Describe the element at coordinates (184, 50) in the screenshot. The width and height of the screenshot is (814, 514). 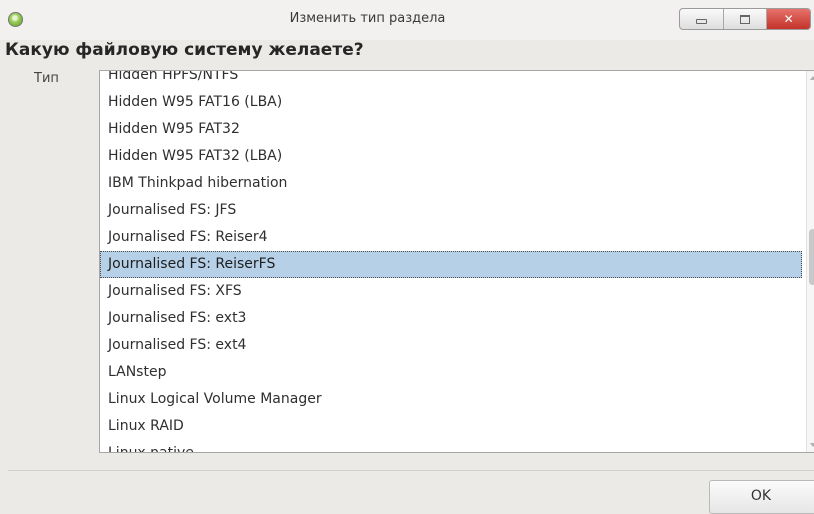
I see `dialog-heading: Какую файловую систему желаете?` at that location.